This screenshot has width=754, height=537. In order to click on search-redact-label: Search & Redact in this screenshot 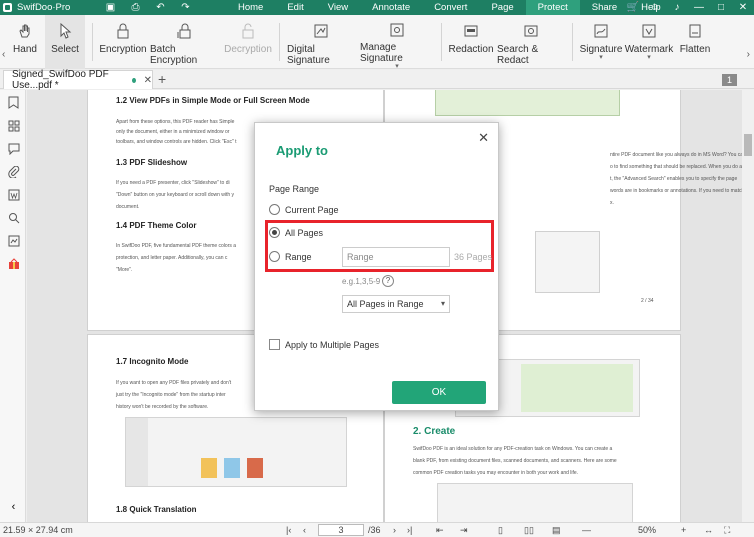, I will do `click(518, 55)`.